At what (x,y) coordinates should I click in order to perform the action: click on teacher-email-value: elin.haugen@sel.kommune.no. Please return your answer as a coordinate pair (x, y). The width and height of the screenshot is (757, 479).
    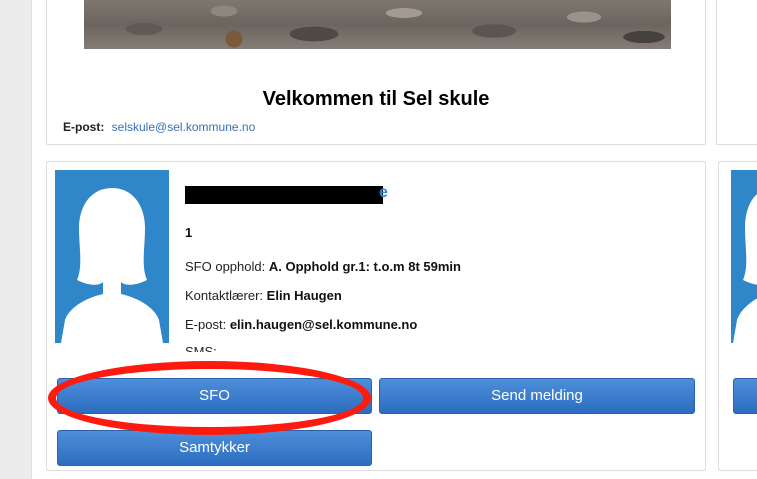
    Looking at the image, I should click on (323, 324).